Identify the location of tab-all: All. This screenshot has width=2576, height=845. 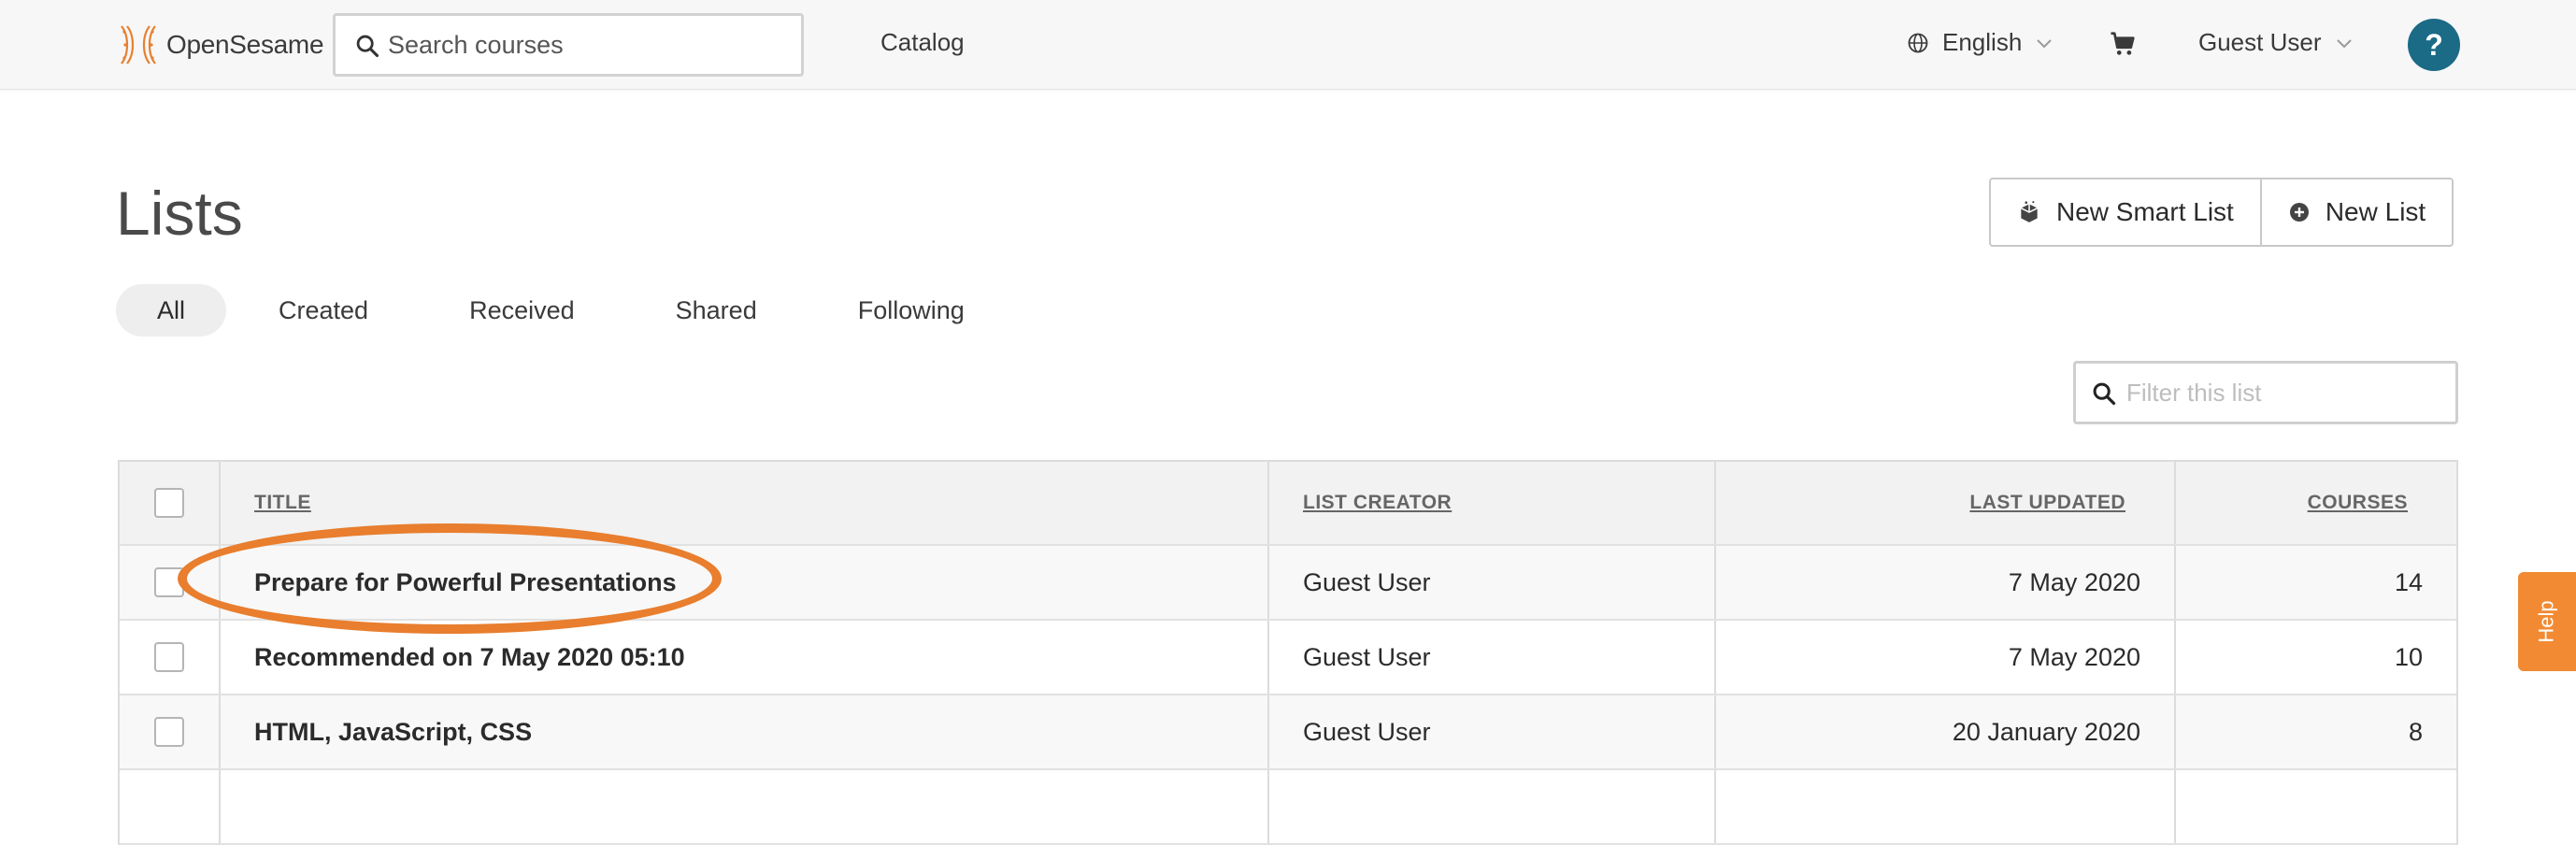
(171, 310).